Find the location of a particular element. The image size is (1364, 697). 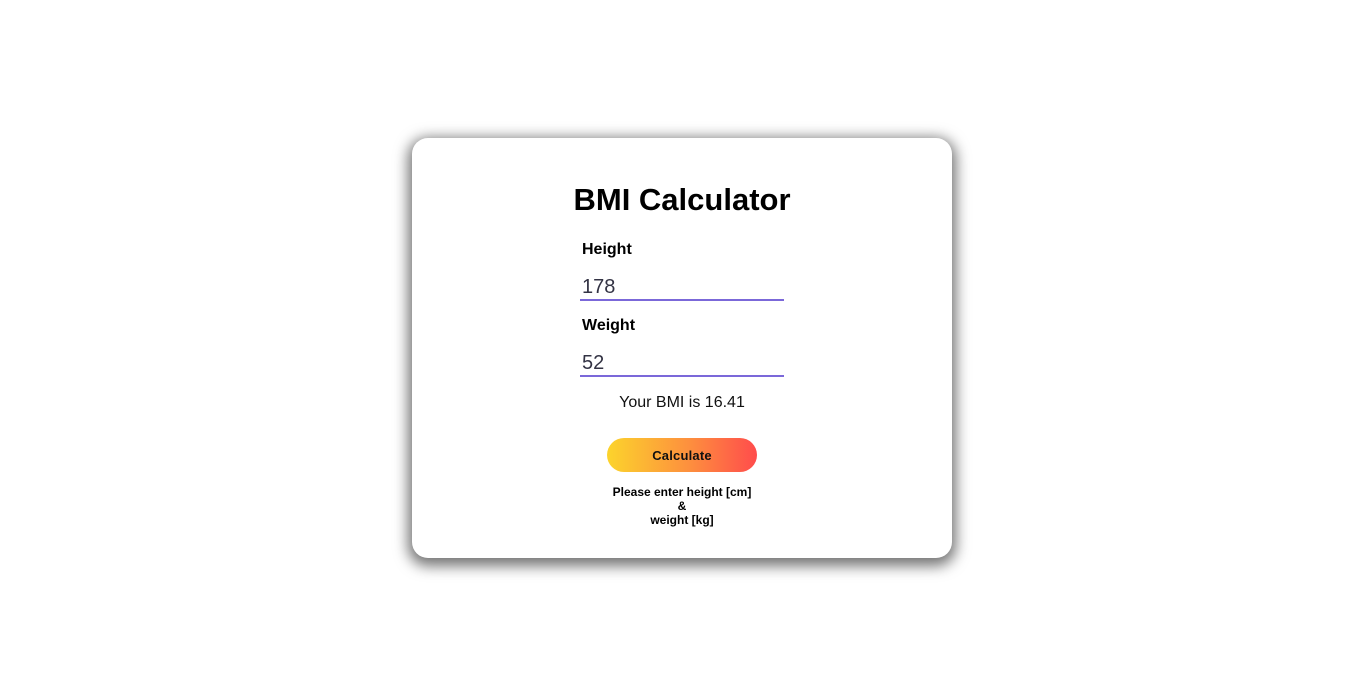

weight-input is located at coordinates (682, 364).